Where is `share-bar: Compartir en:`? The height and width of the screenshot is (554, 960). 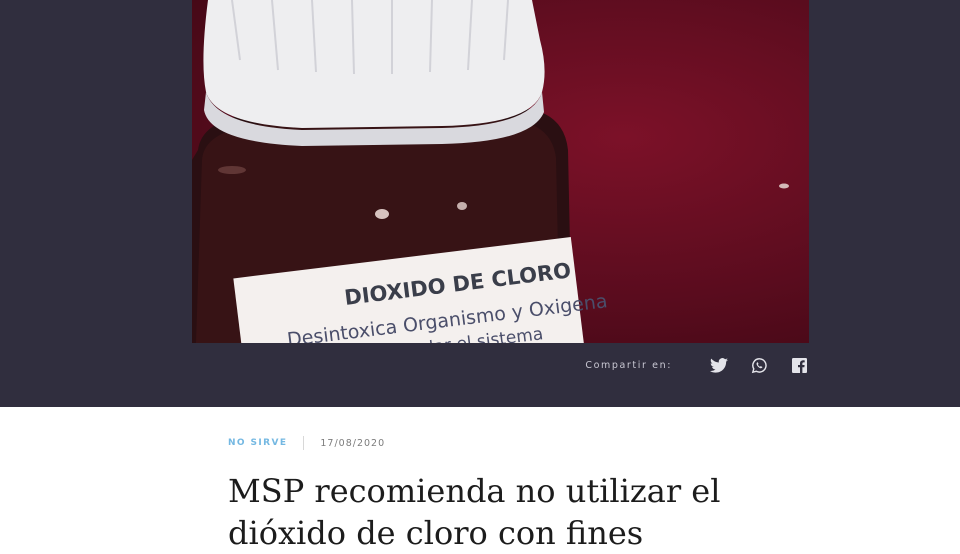
share-bar: Compartir en: is located at coordinates (696, 365).